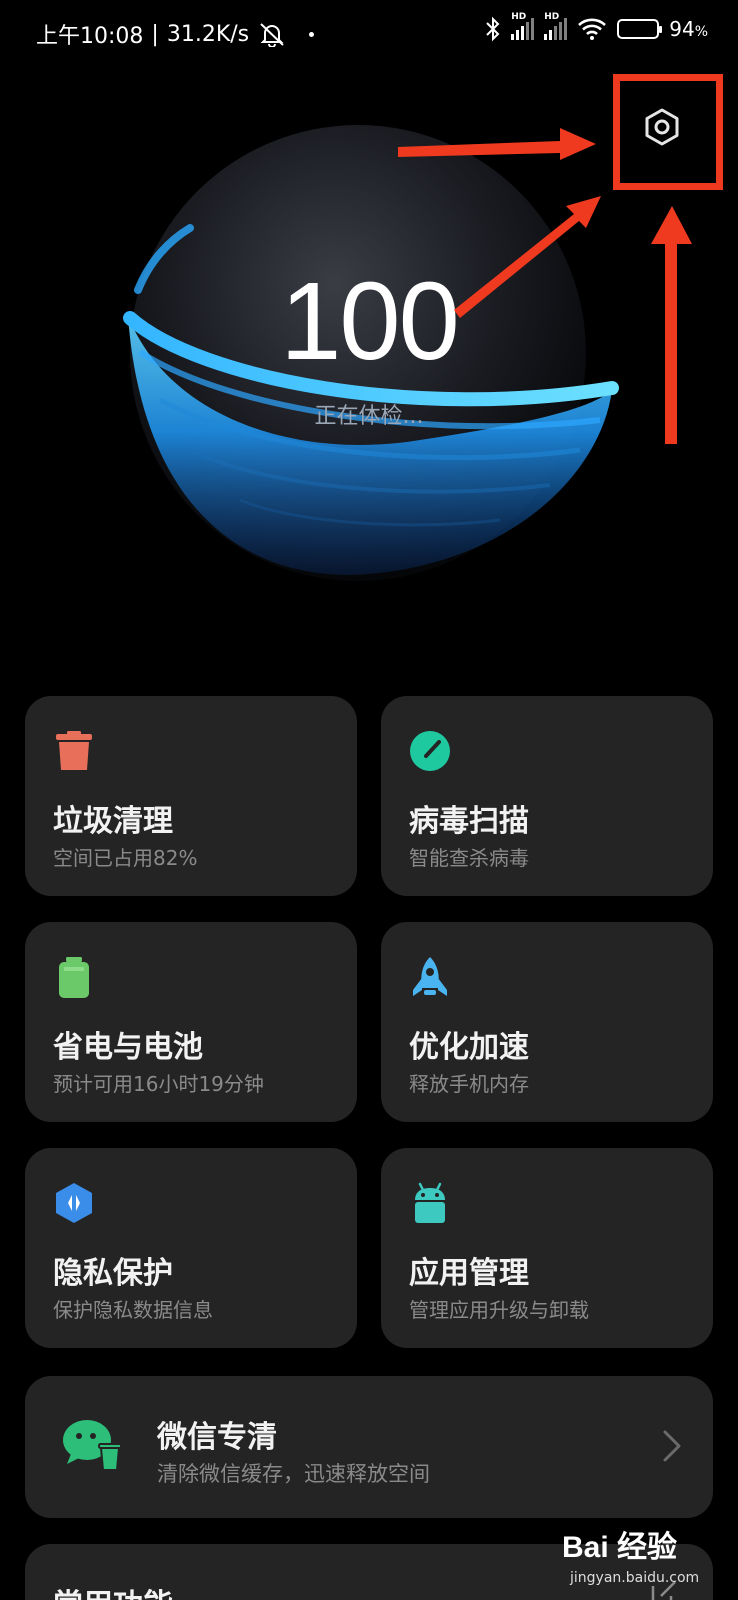  I want to click on bluetooth-icon, so click(493, 29).